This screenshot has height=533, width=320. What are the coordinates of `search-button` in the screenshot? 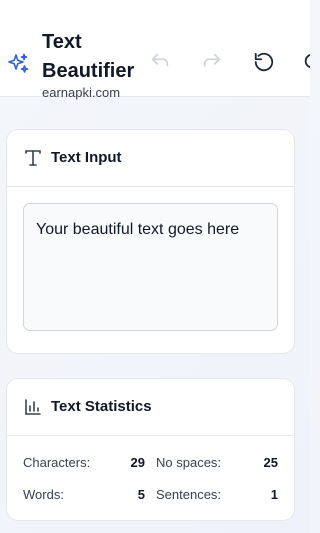 It's located at (306, 64).